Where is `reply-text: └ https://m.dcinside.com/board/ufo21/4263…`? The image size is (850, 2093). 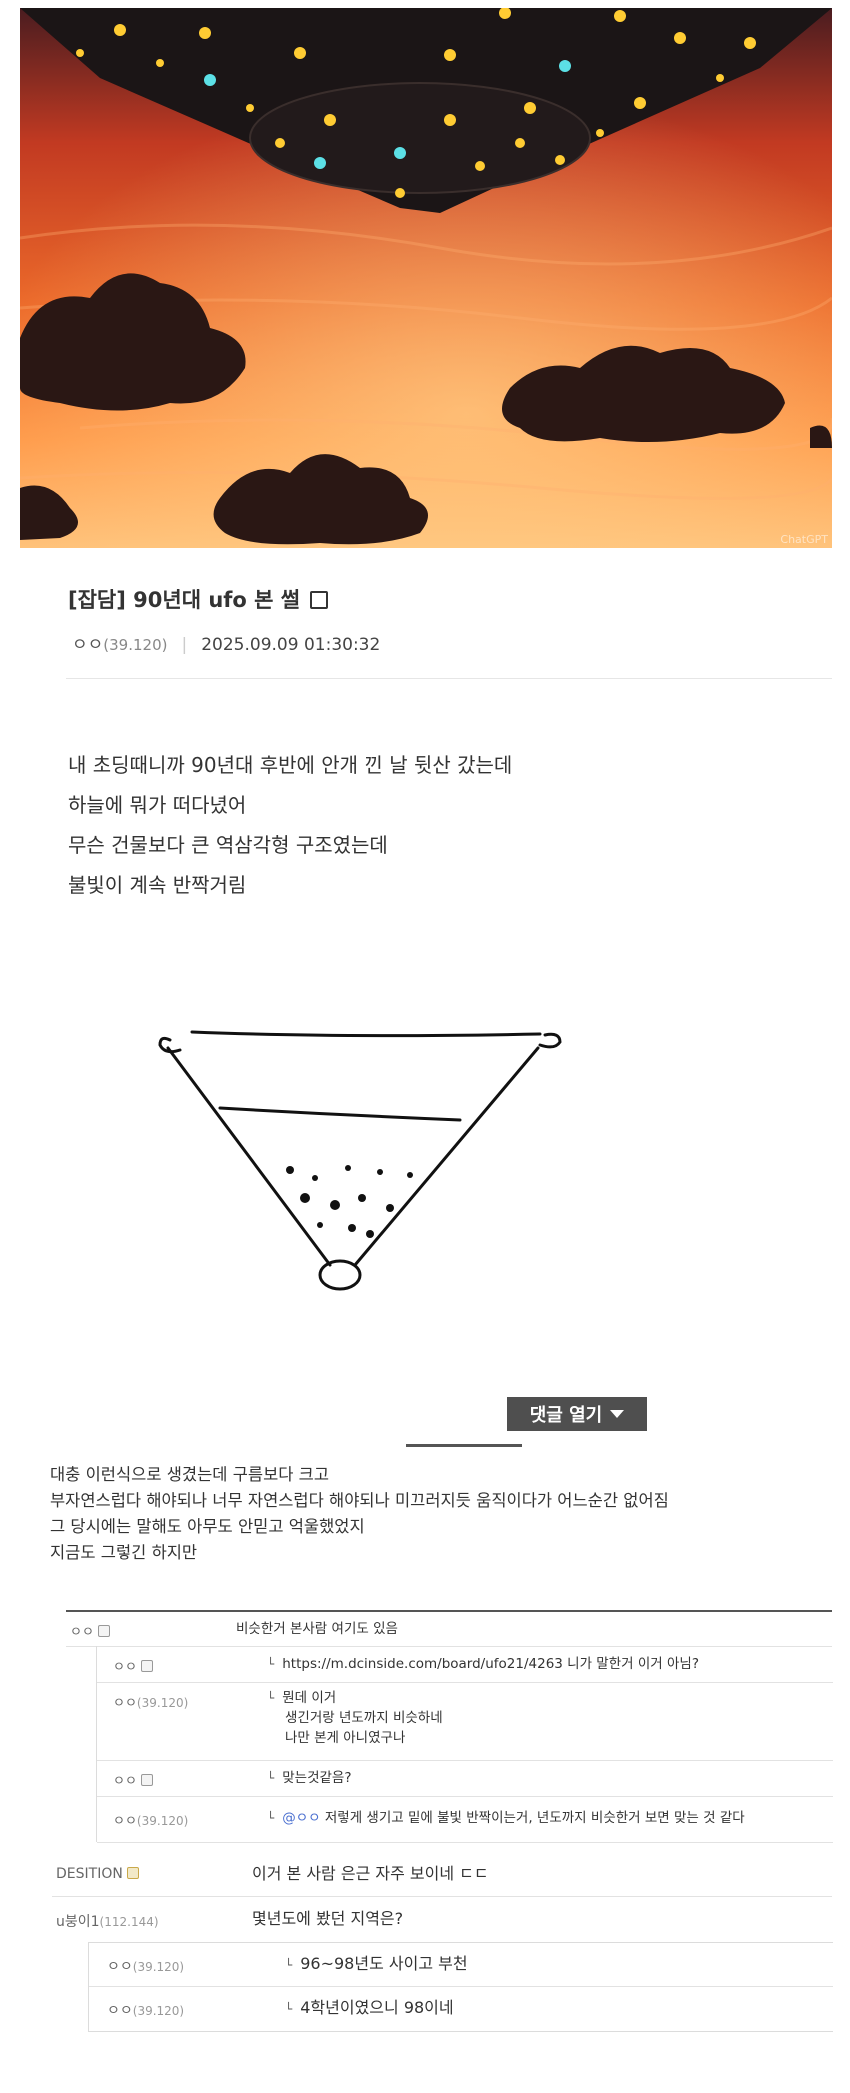 reply-text: └ https://m.dcinside.com/board/ufo21/4263… is located at coordinates (483, 1664).